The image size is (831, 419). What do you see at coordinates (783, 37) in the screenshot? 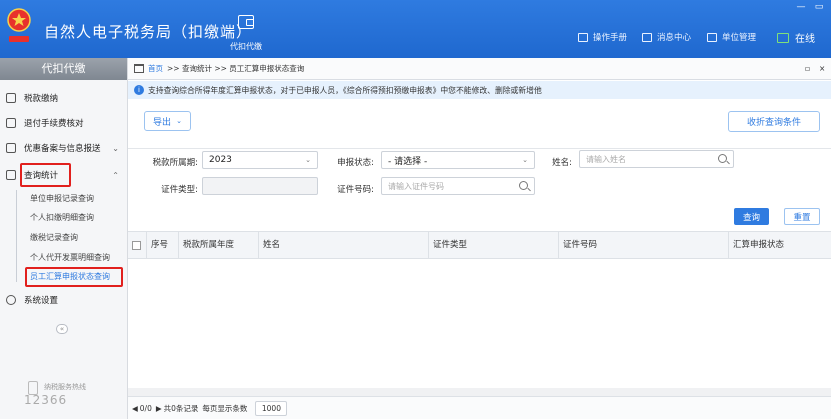
I see `monitor-icon` at bounding box center [783, 37].